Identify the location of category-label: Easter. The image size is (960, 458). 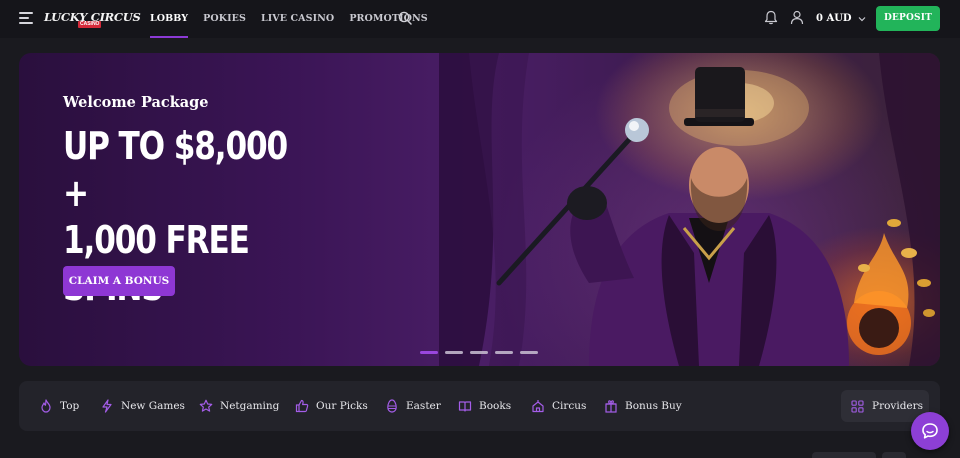
(423, 406).